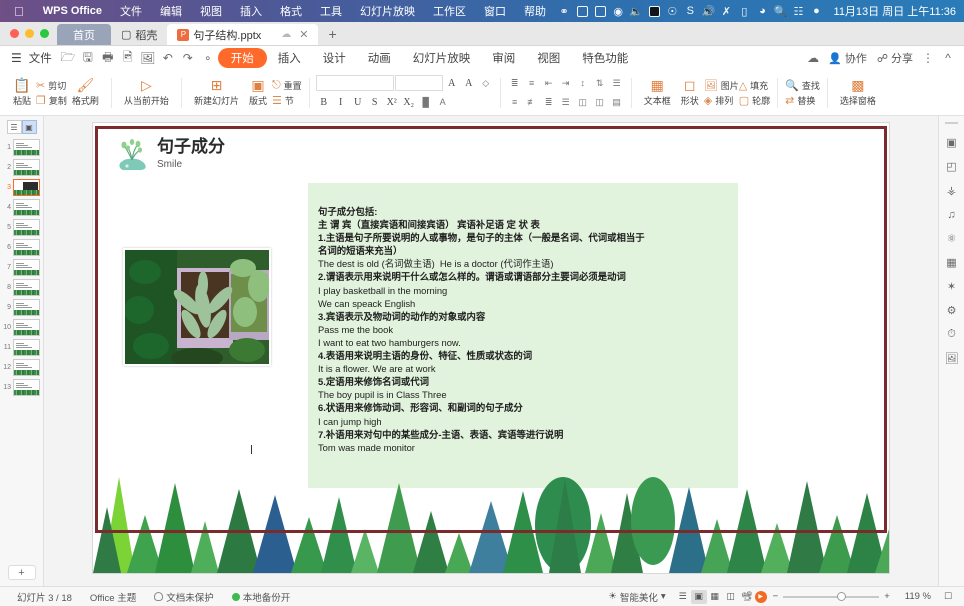 This screenshot has height=606, width=964. Describe the element at coordinates (690, 11) in the screenshot. I see `stats-icon: S` at that location.